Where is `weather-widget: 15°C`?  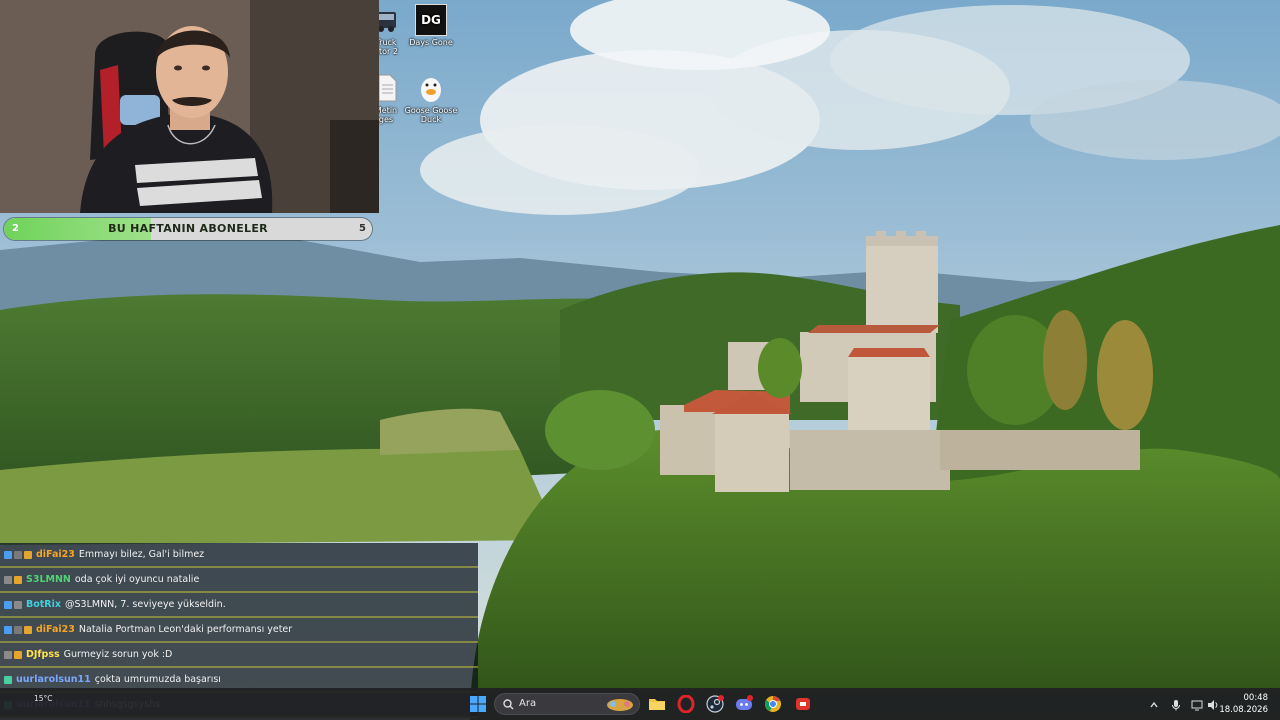 weather-widget: 15°C is located at coordinates (43, 698).